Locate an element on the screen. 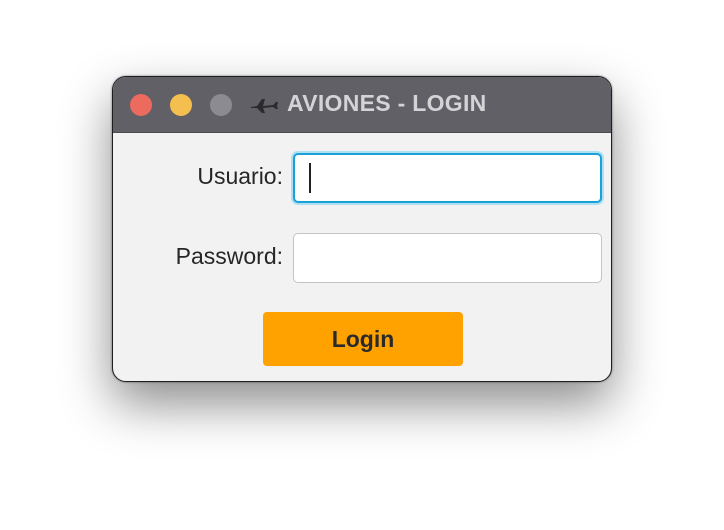  text-caret is located at coordinates (310, 178).